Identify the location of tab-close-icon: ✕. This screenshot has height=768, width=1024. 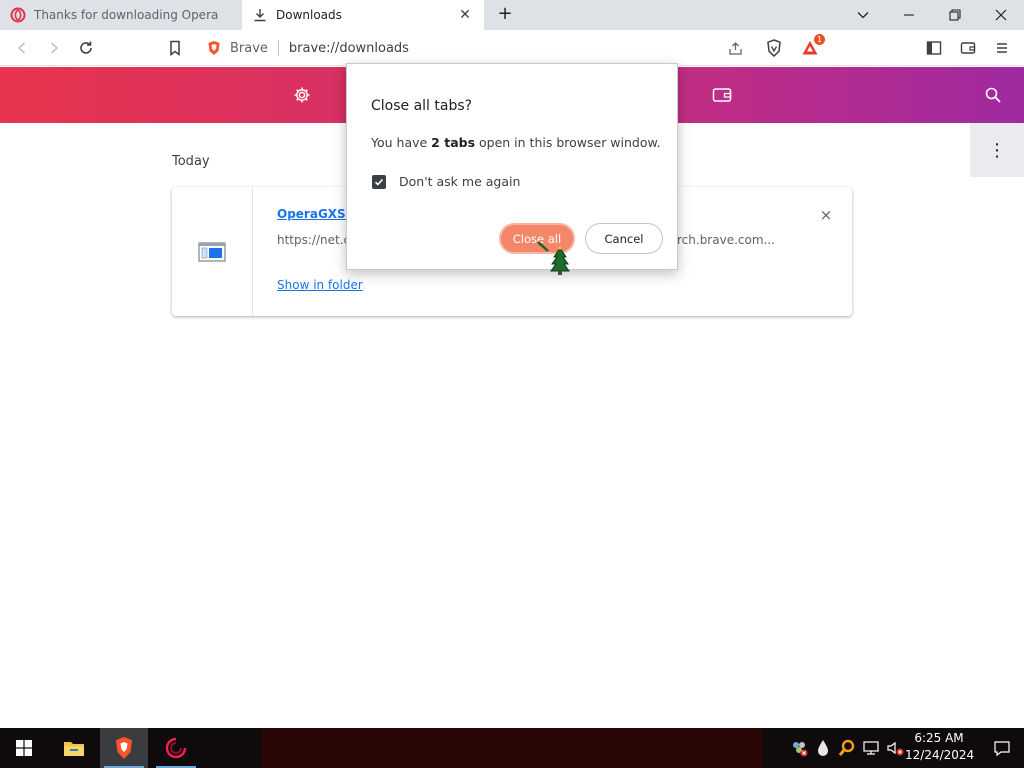
(465, 15).